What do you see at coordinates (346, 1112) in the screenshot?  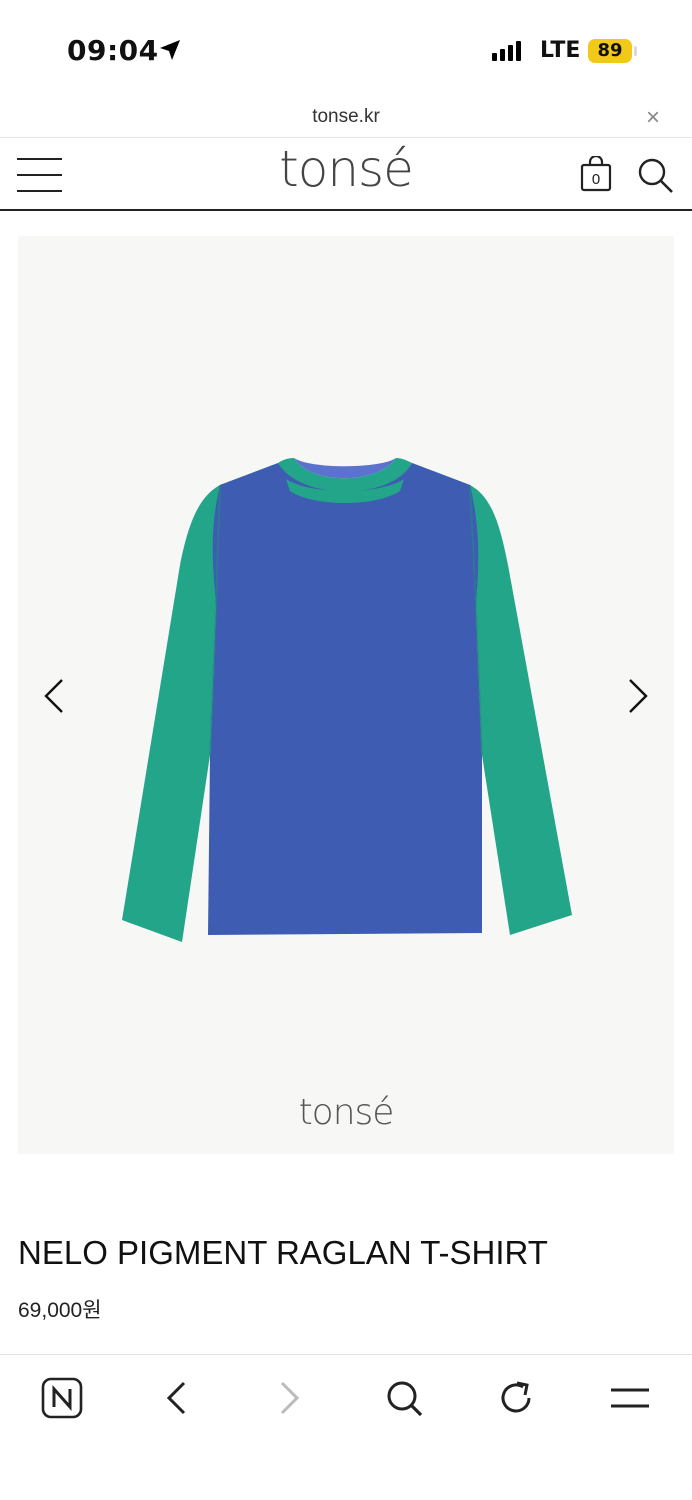 I see `image-watermark: tonsé` at bounding box center [346, 1112].